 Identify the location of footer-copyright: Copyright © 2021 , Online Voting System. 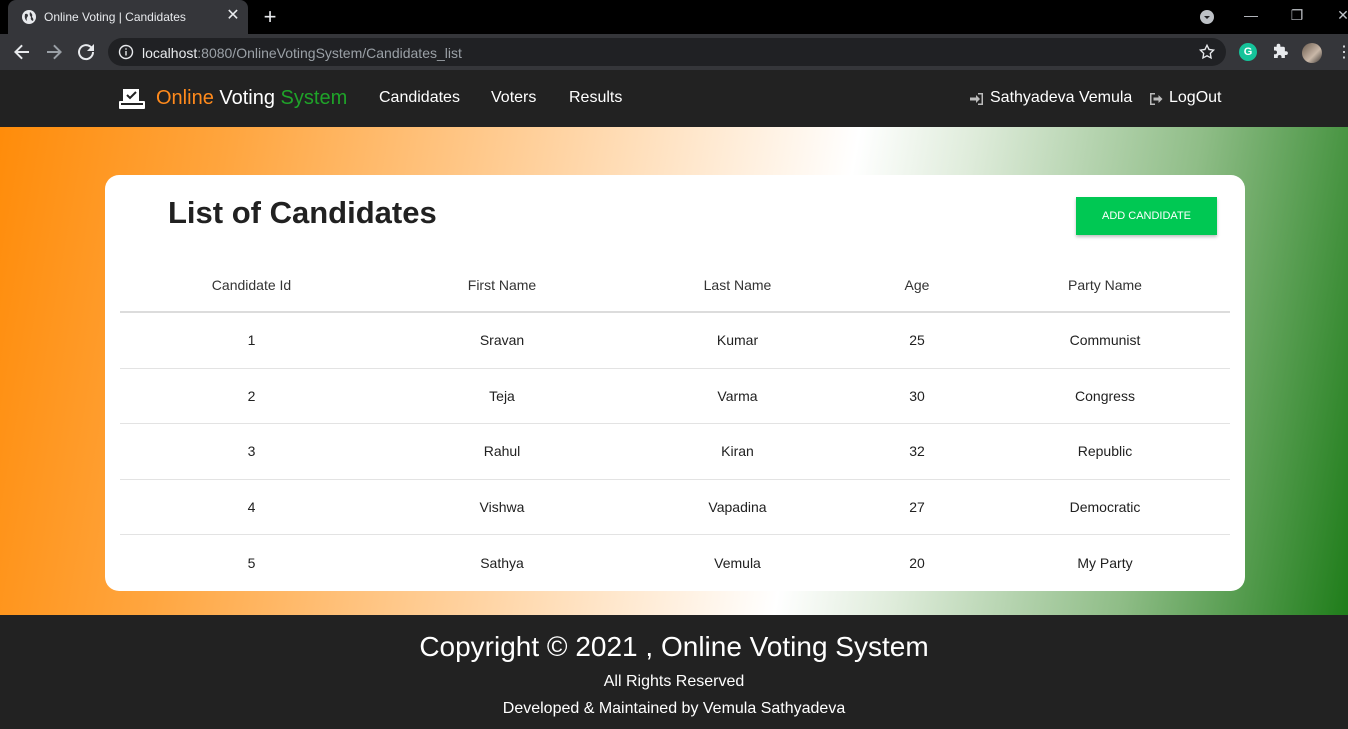
(674, 646).